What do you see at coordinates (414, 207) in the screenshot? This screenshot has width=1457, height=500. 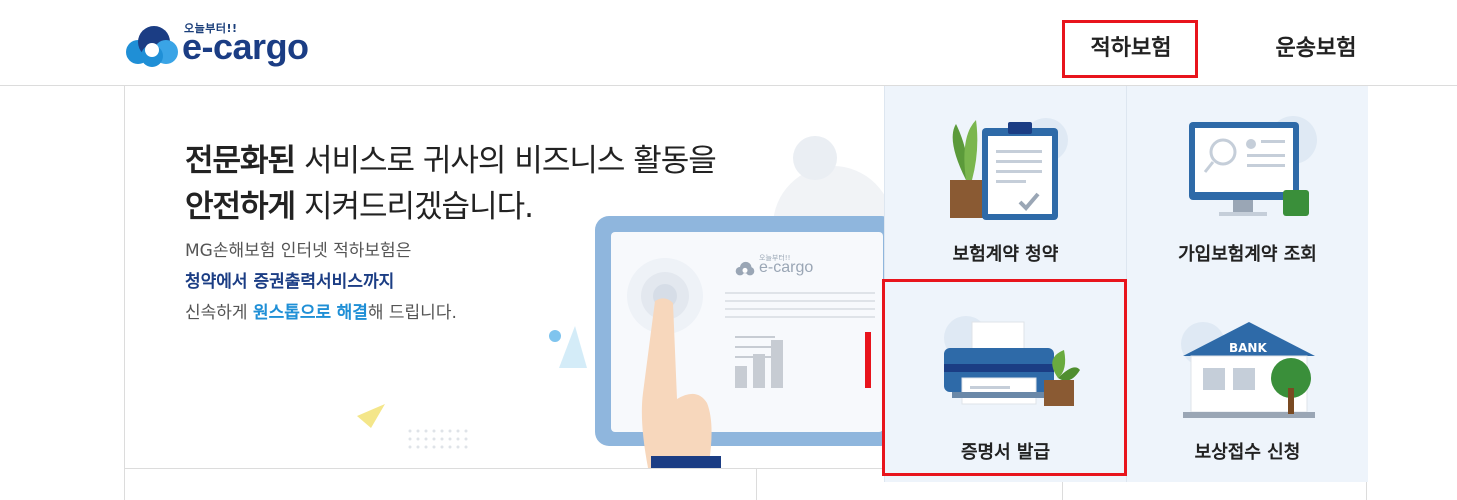 I see `hero-title-line2-rest: 지켜드리겠습니다.` at bounding box center [414, 207].